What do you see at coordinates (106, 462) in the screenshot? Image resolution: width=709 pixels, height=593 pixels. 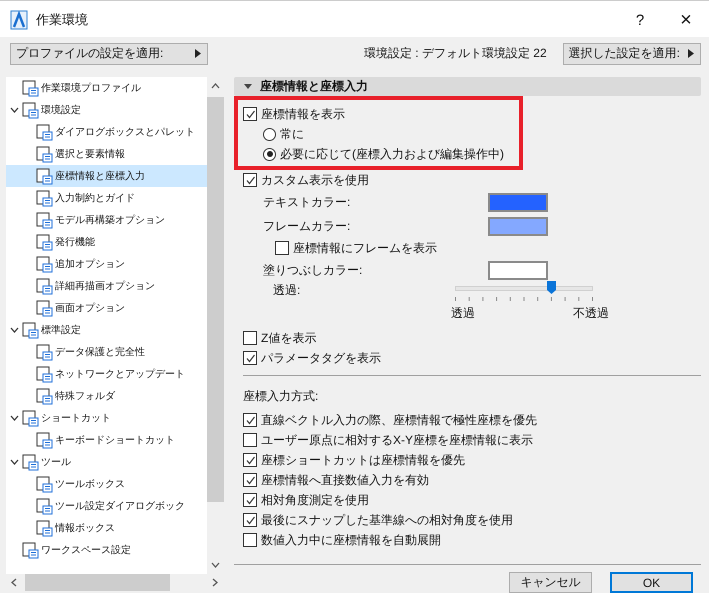 I see `tree-item: ツール` at bounding box center [106, 462].